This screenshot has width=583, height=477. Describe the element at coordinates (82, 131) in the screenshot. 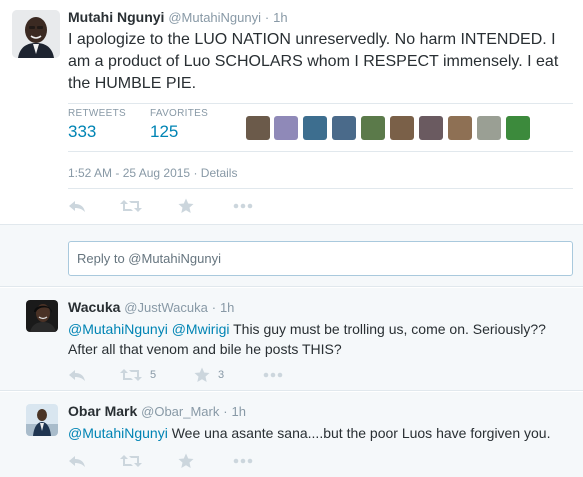

I see `retweets-count: 333` at that location.